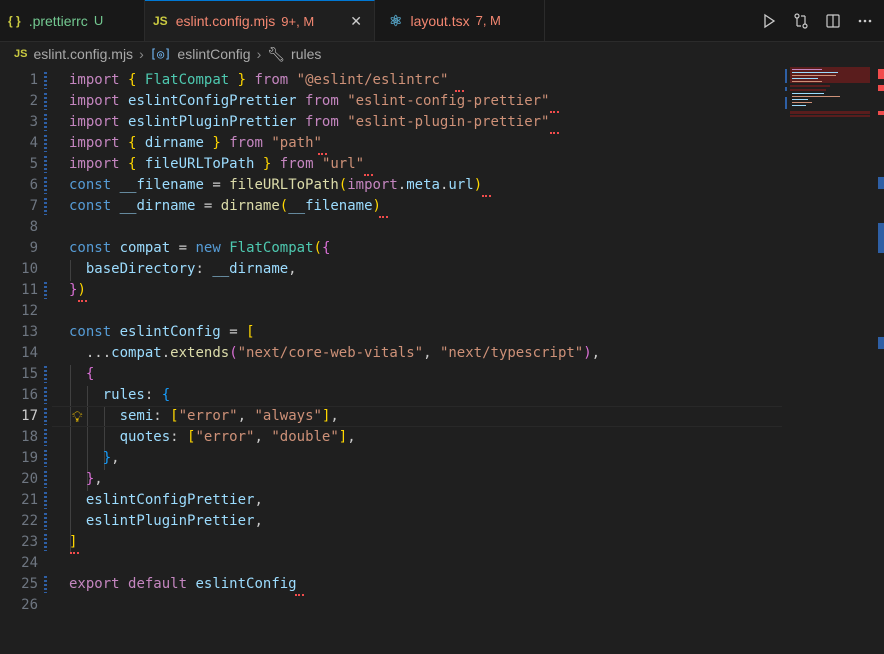 The height and width of the screenshot is (654, 884). I want to click on compare-changes-icon, so click(801, 21).